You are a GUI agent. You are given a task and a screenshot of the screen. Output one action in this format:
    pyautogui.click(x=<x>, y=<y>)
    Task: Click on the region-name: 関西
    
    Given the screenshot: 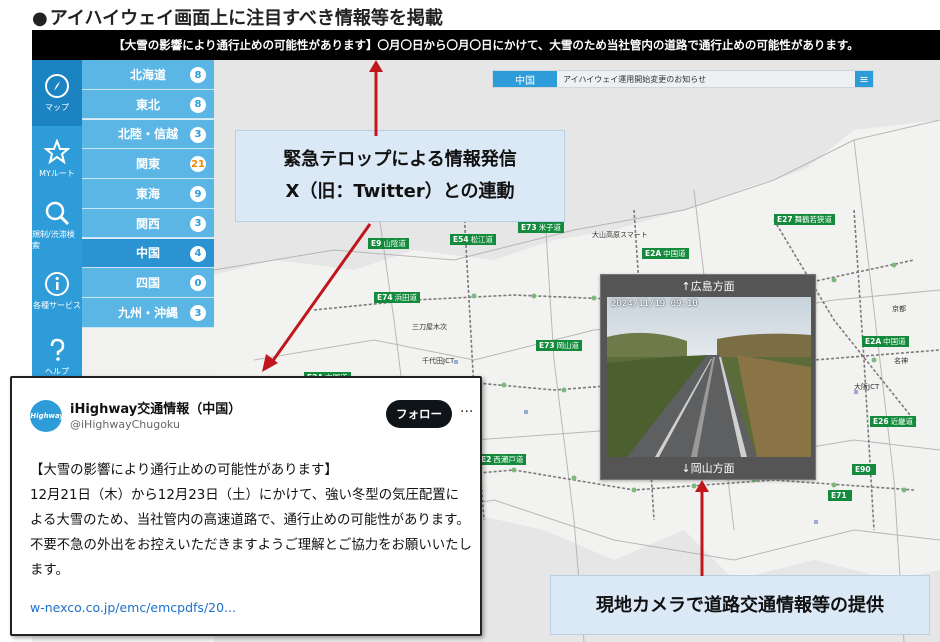 What is the action you would take?
    pyautogui.click(x=147, y=223)
    